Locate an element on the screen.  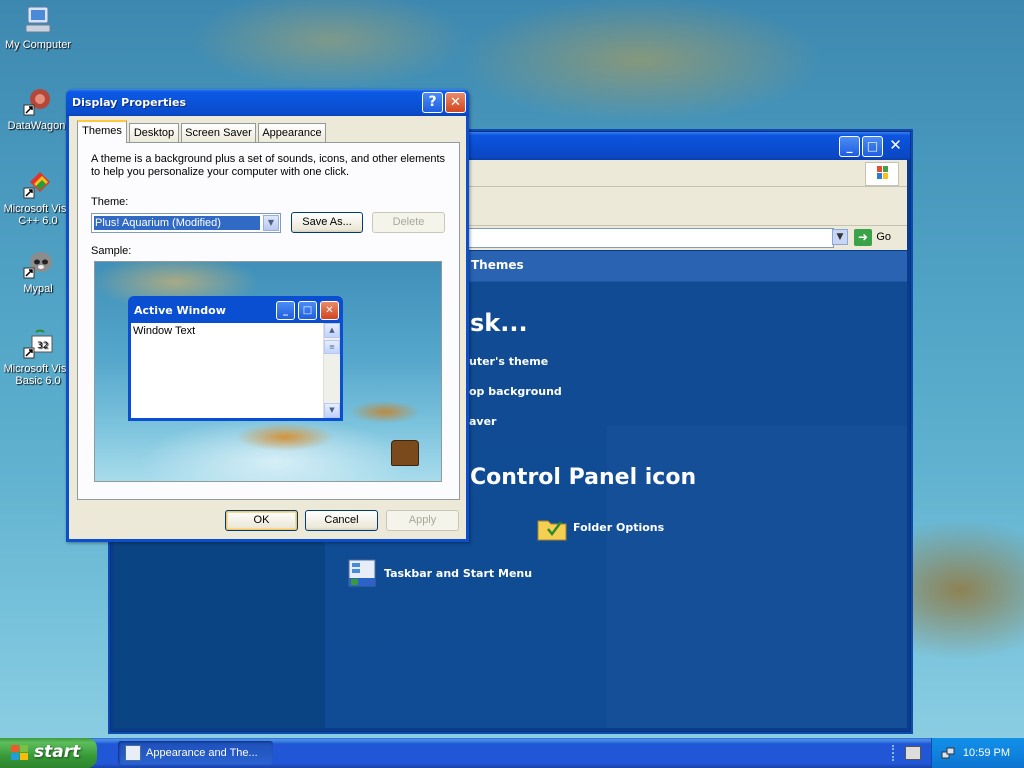
tab-desktop: Desktop is located at coordinates (154, 132).